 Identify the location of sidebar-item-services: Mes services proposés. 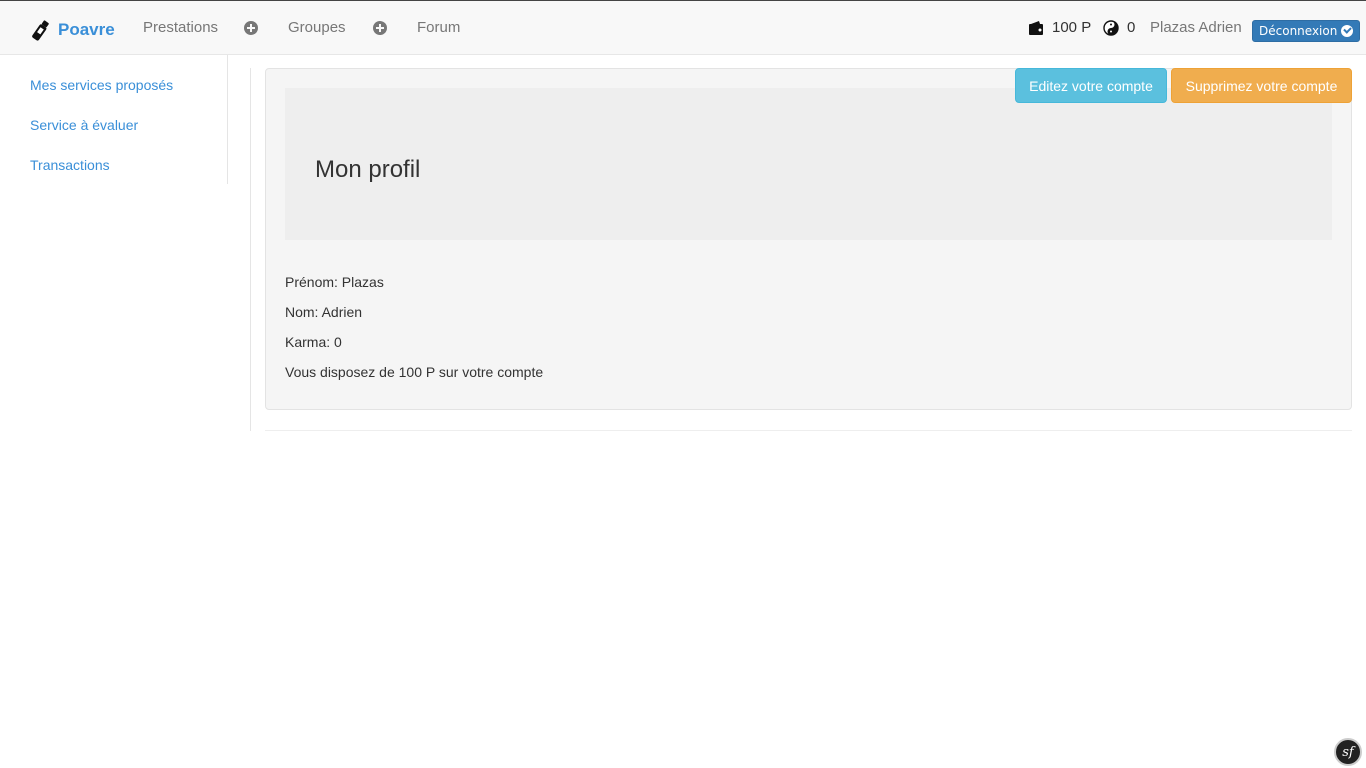
(101, 85).